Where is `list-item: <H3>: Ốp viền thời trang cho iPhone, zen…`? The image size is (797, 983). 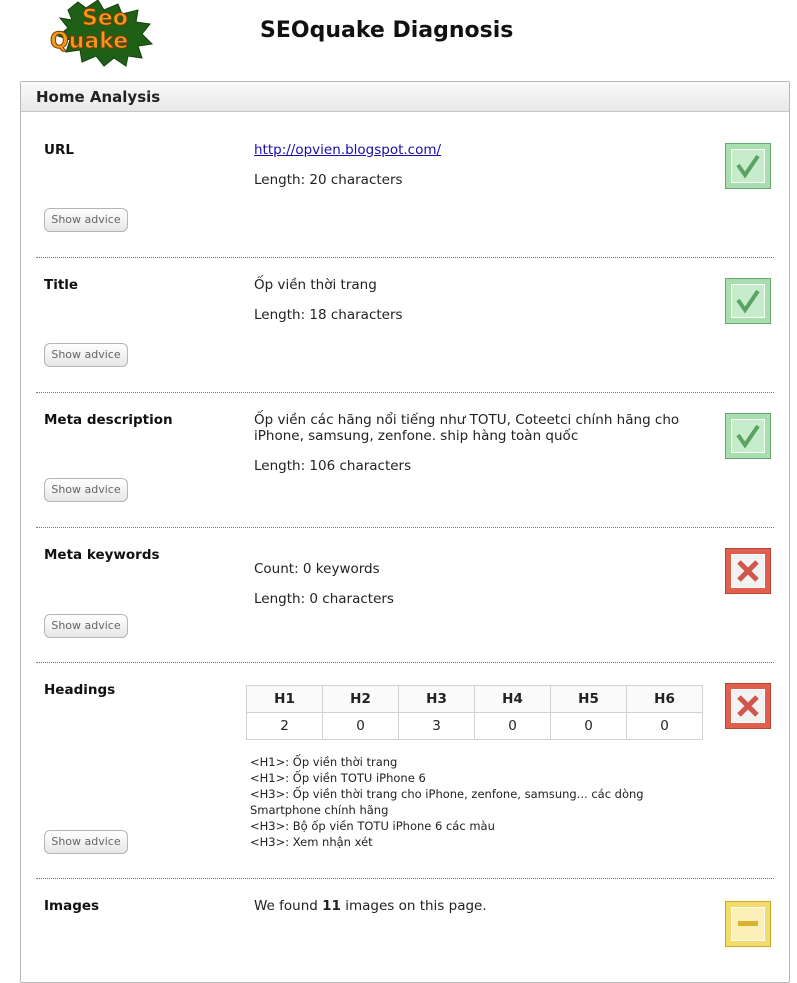
list-item: <H3>: Ốp viền thời trang cho iPhone, zen… is located at coordinates (447, 802).